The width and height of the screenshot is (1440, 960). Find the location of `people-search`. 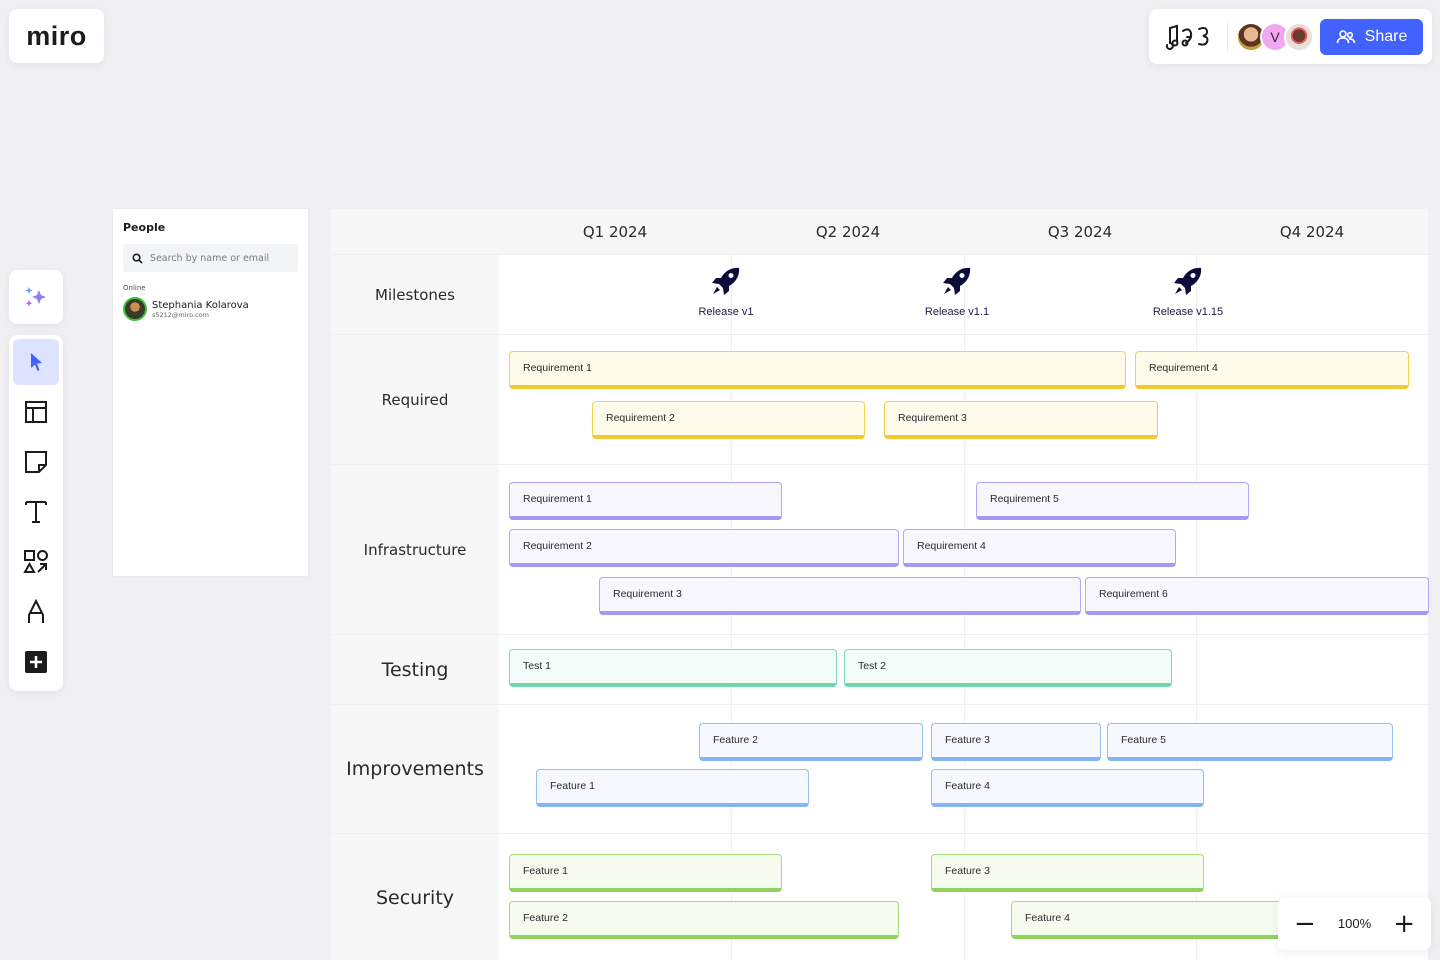

people-search is located at coordinates (210, 258).